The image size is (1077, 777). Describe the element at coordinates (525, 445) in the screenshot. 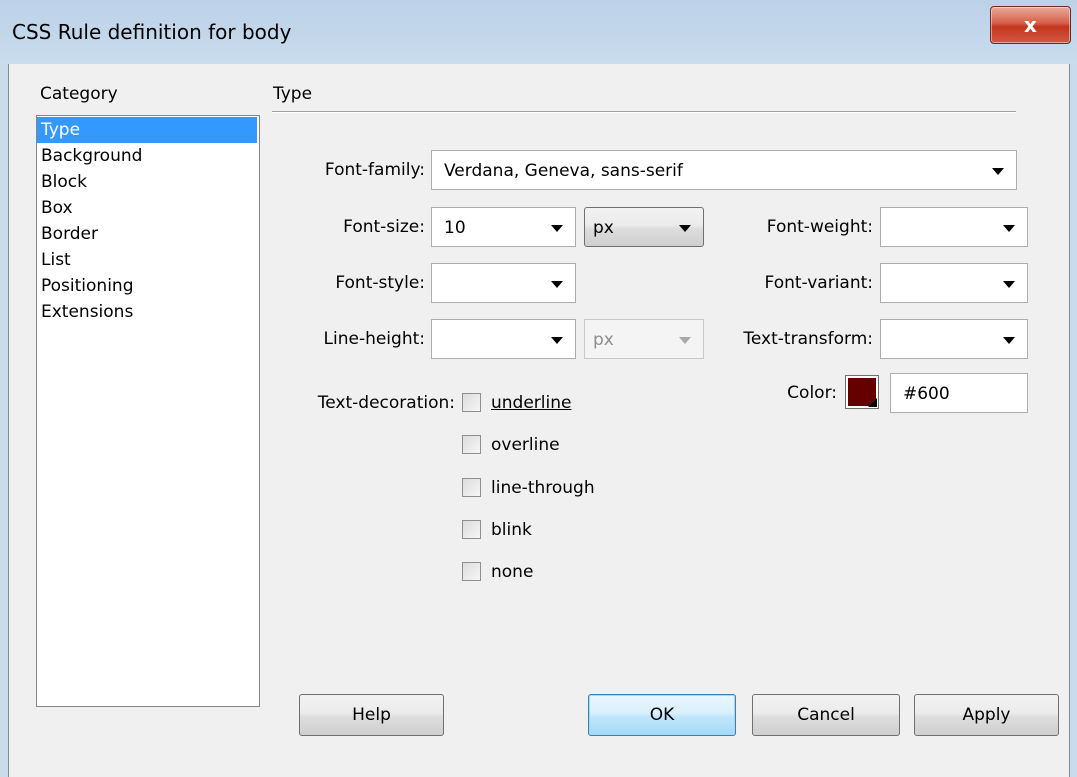

I see `overline-label: overline` at that location.